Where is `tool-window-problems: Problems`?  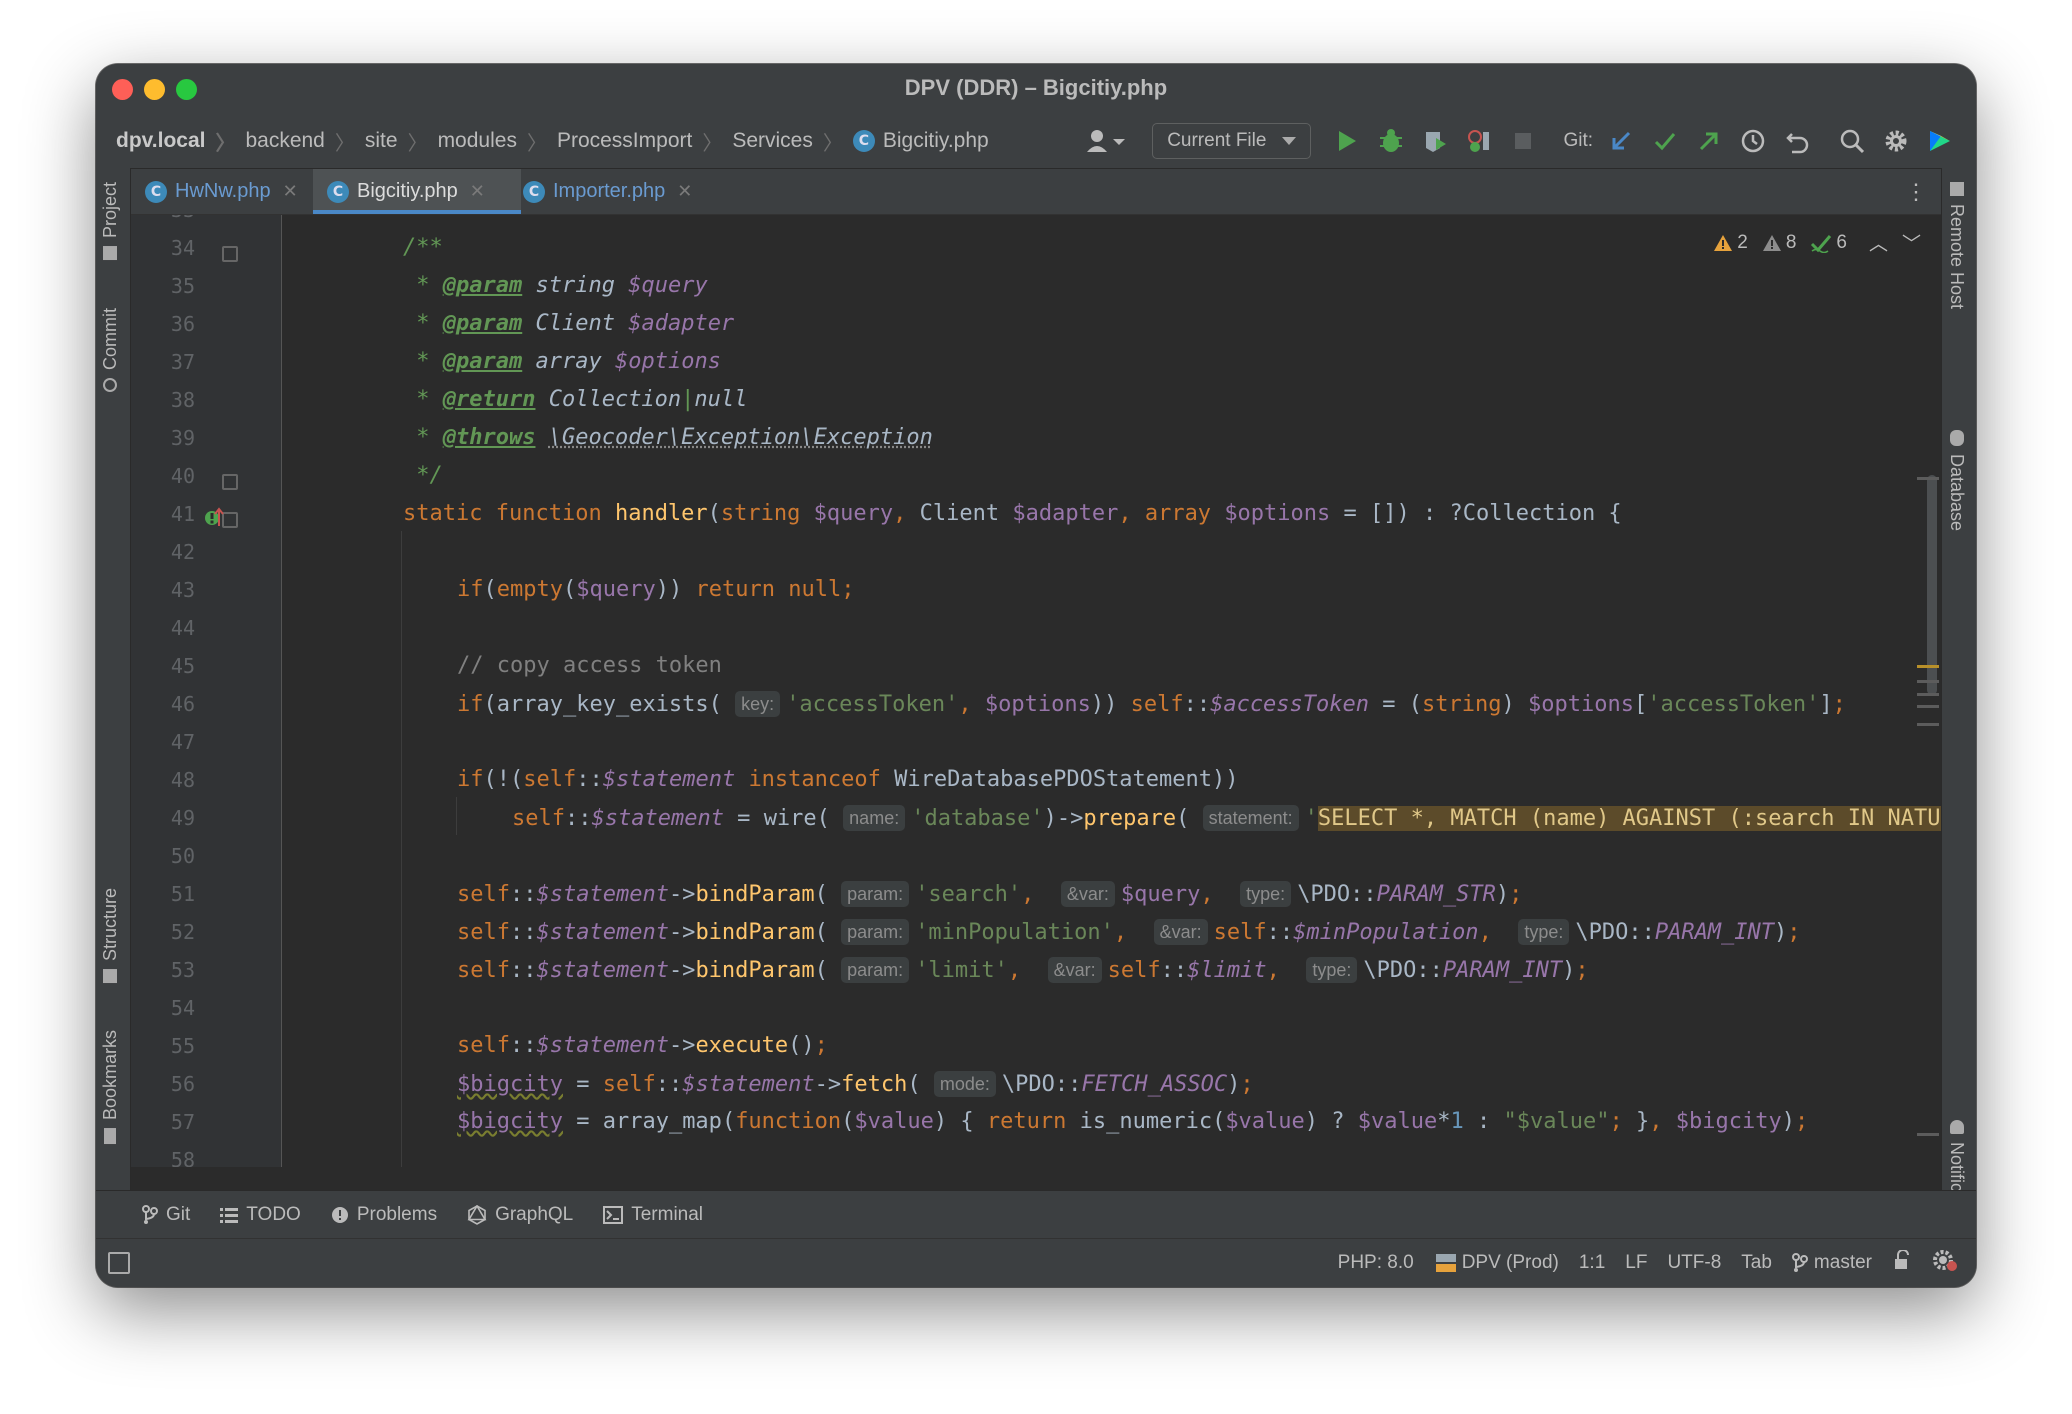 tool-window-problems: Problems is located at coordinates (384, 1215).